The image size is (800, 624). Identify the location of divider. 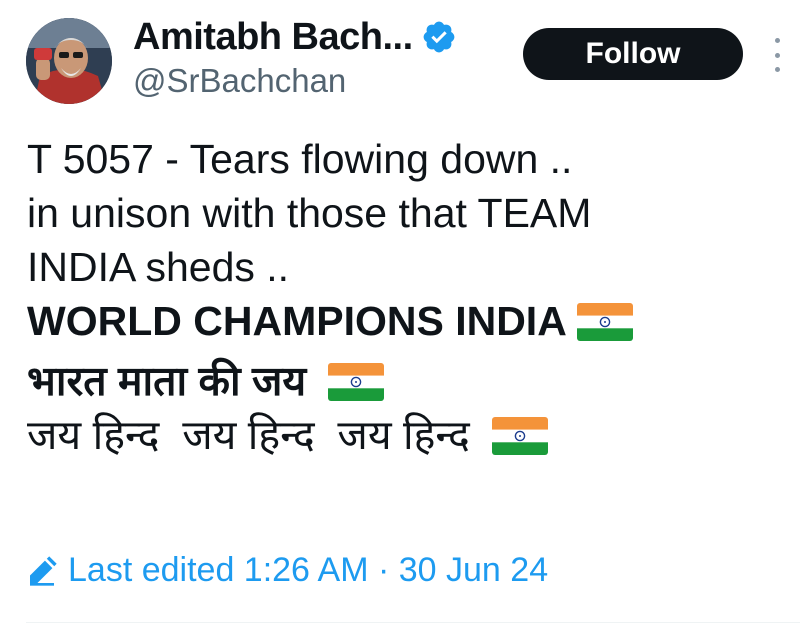
(413, 622).